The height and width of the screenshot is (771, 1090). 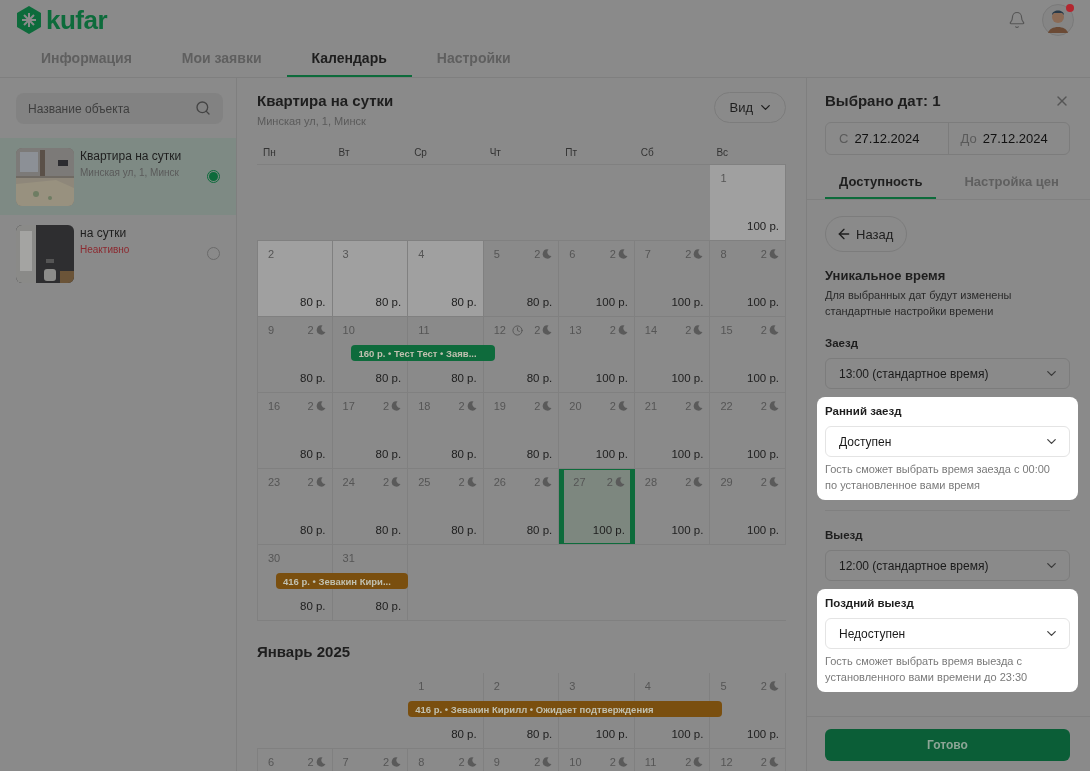 What do you see at coordinates (647, 152) in the screenshot?
I see `weekday-label: Сб` at bounding box center [647, 152].